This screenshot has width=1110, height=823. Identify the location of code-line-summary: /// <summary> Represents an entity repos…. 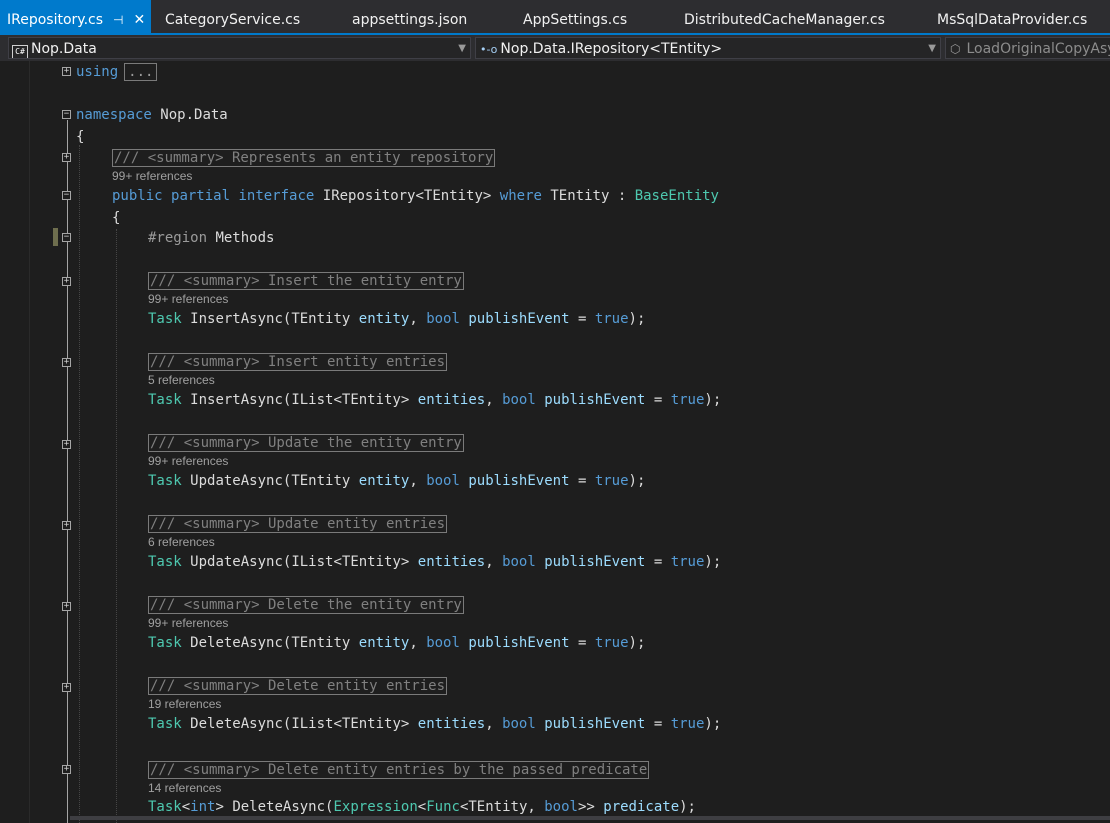
(304, 158).